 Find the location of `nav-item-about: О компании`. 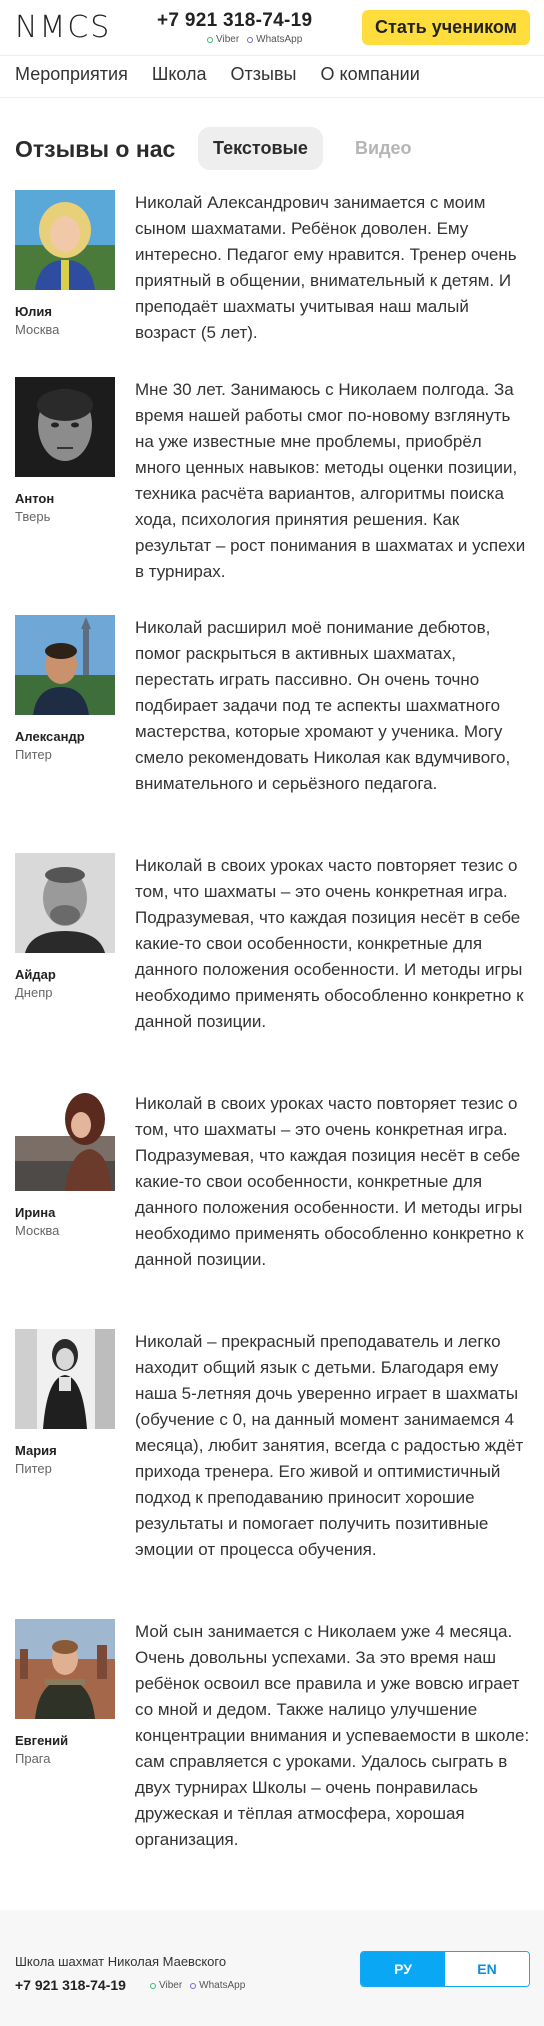

nav-item-about: О компании is located at coordinates (369, 74).